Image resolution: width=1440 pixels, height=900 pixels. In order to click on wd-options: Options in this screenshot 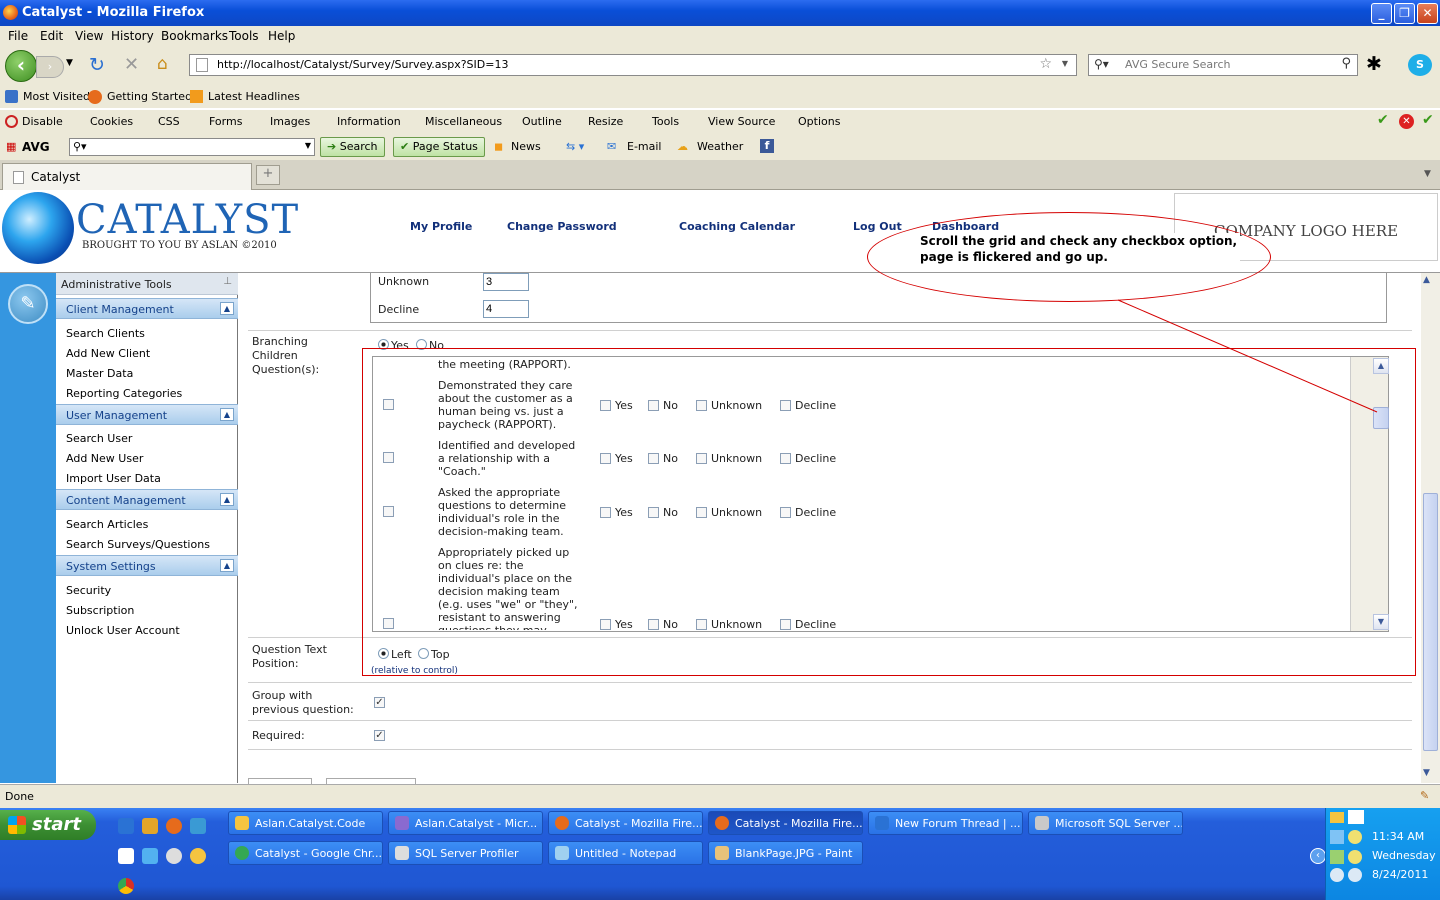, I will do `click(819, 121)`.